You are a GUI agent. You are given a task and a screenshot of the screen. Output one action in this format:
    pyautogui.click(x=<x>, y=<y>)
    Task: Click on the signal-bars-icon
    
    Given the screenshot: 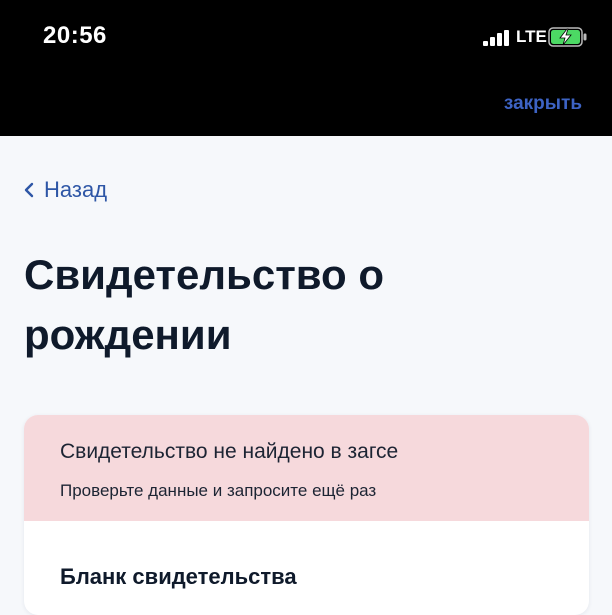 What is the action you would take?
    pyautogui.click(x=496, y=38)
    